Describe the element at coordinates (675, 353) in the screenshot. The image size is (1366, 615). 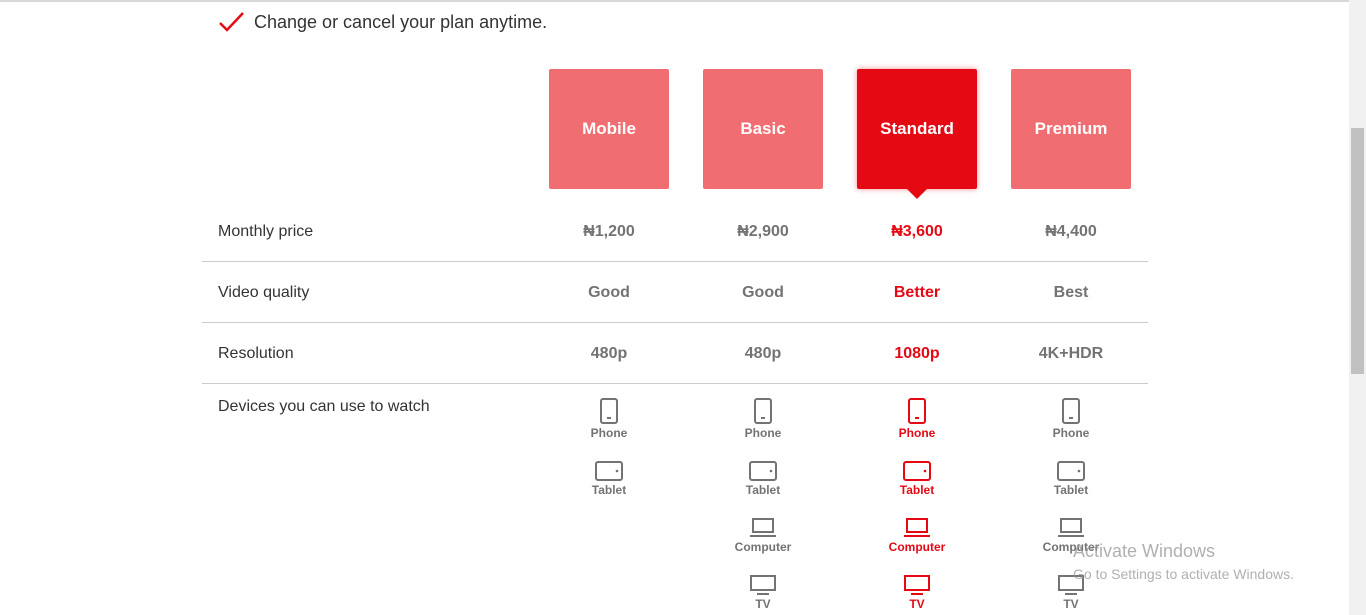
I see `row-resolution: Resolution 480p 480p 1080p 4K+HDR` at that location.